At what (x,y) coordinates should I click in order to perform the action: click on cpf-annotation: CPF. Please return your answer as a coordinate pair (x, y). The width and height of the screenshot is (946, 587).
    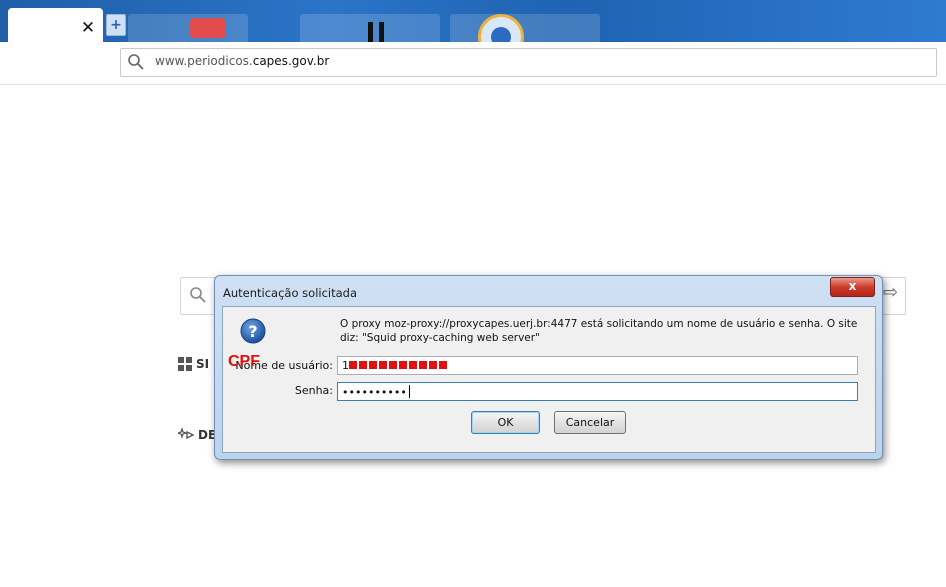
    Looking at the image, I should click on (244, 361).